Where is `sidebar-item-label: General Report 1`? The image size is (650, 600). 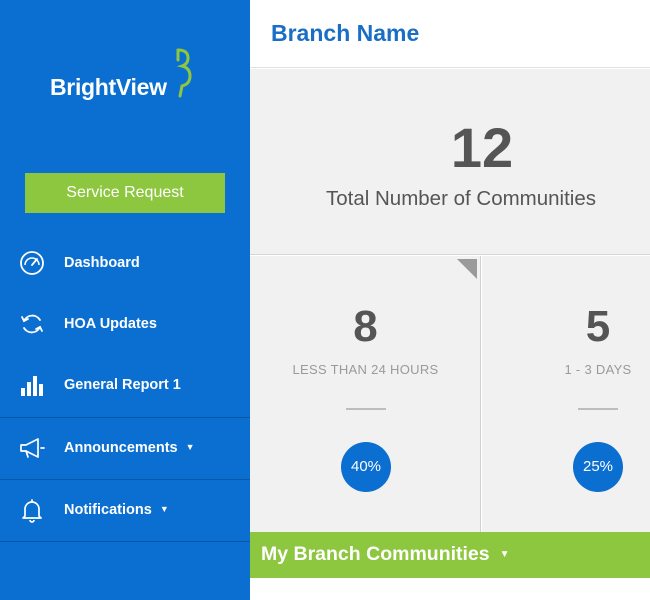 sidebar-item-label: General Report 1 is located at coordinates (122, 384).